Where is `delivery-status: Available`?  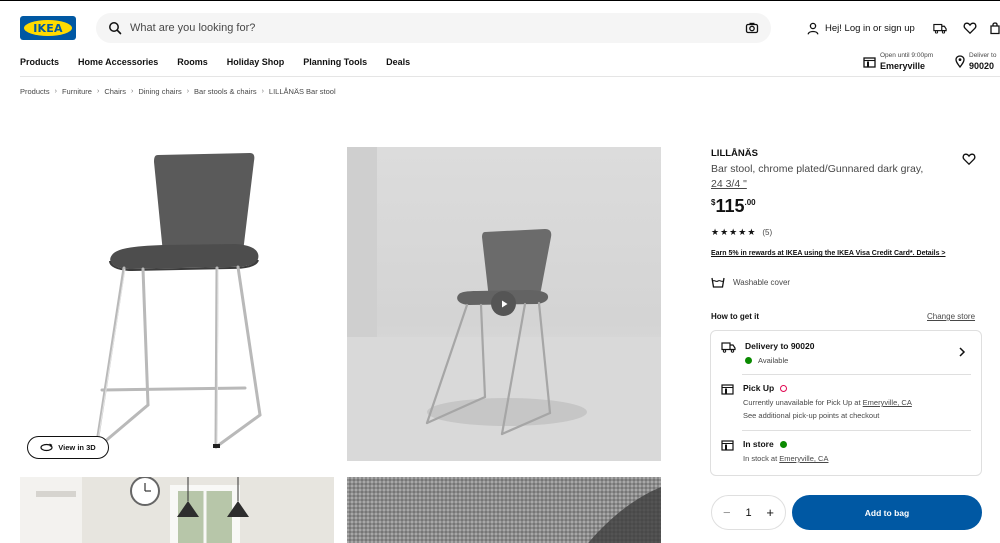 delivery-status: Available is located at coordinates (773, 360).